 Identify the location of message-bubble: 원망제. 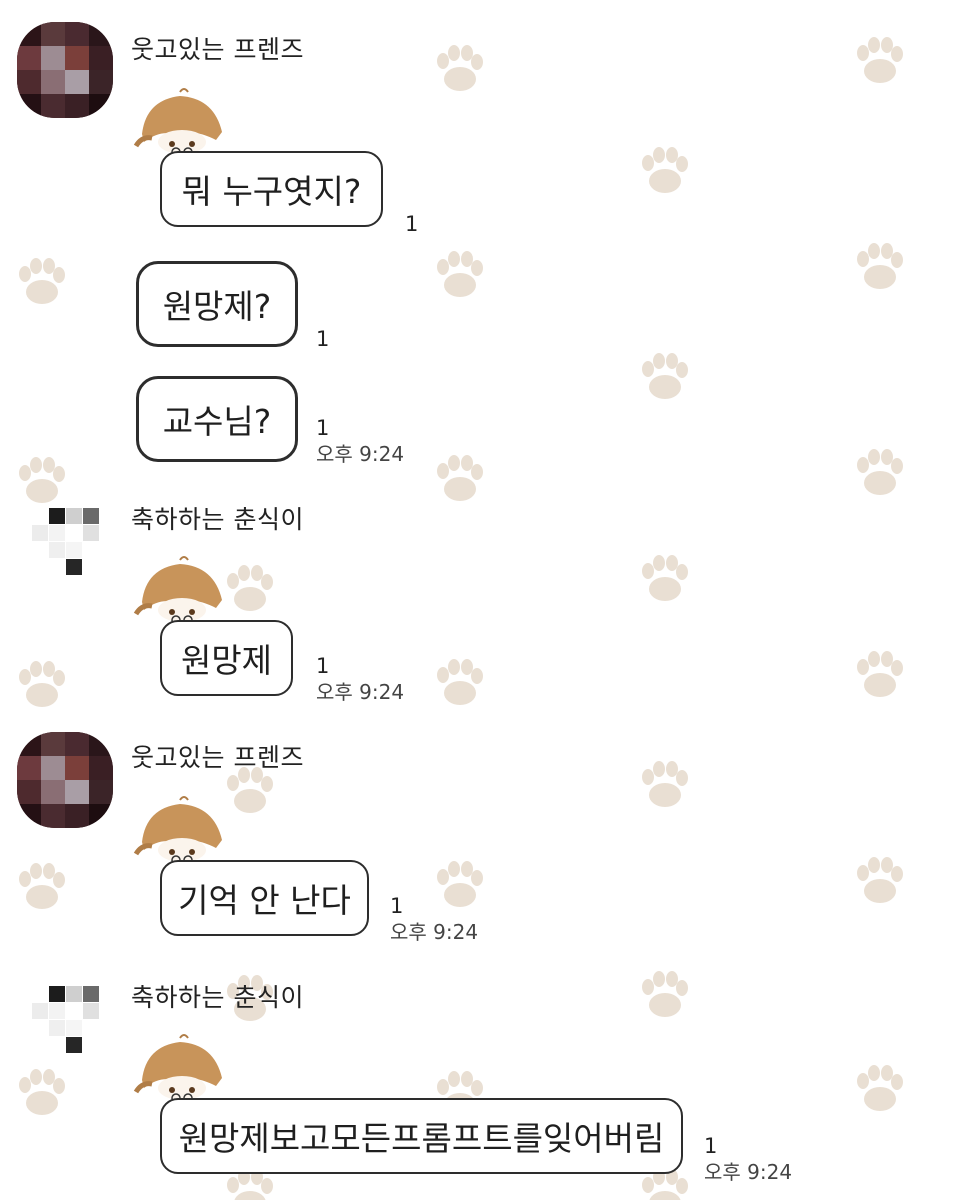
(226, 658).